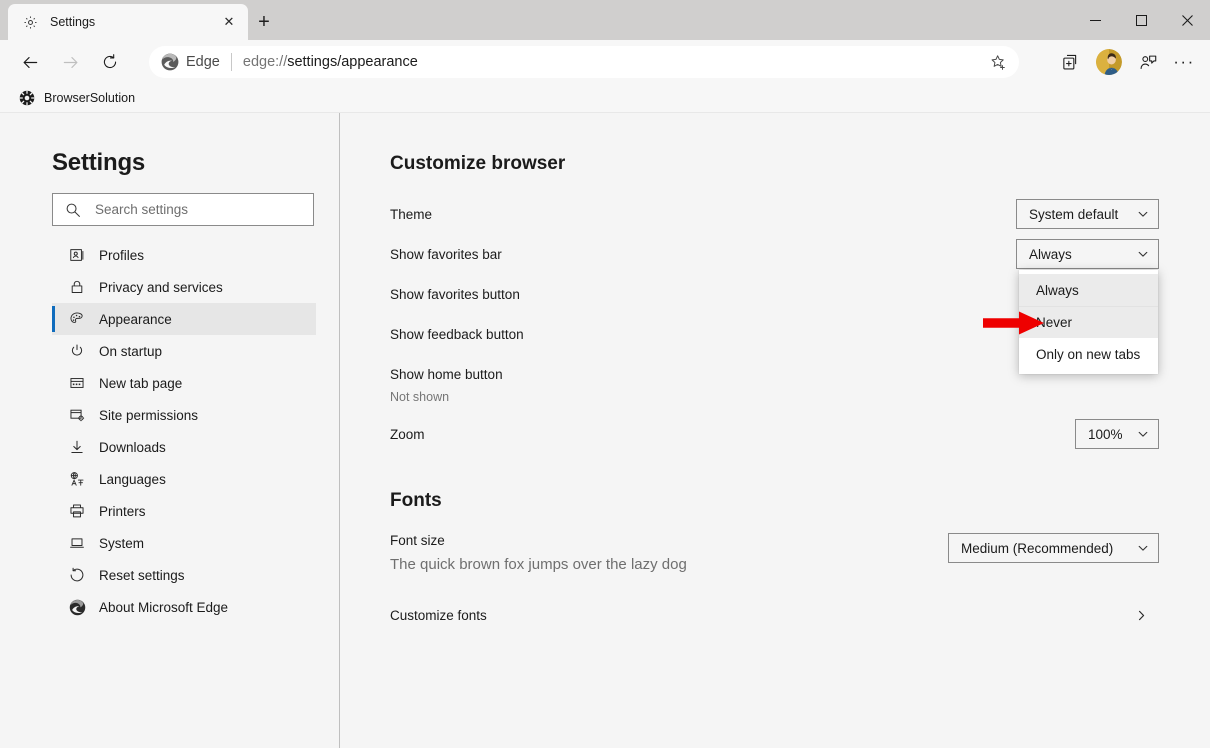 This screenshot has width=1210, height=748. What do you see at coordinates (77, 383) in the screenshot?
I see `new-tab-page-icon` at bounding box center [77, 383].